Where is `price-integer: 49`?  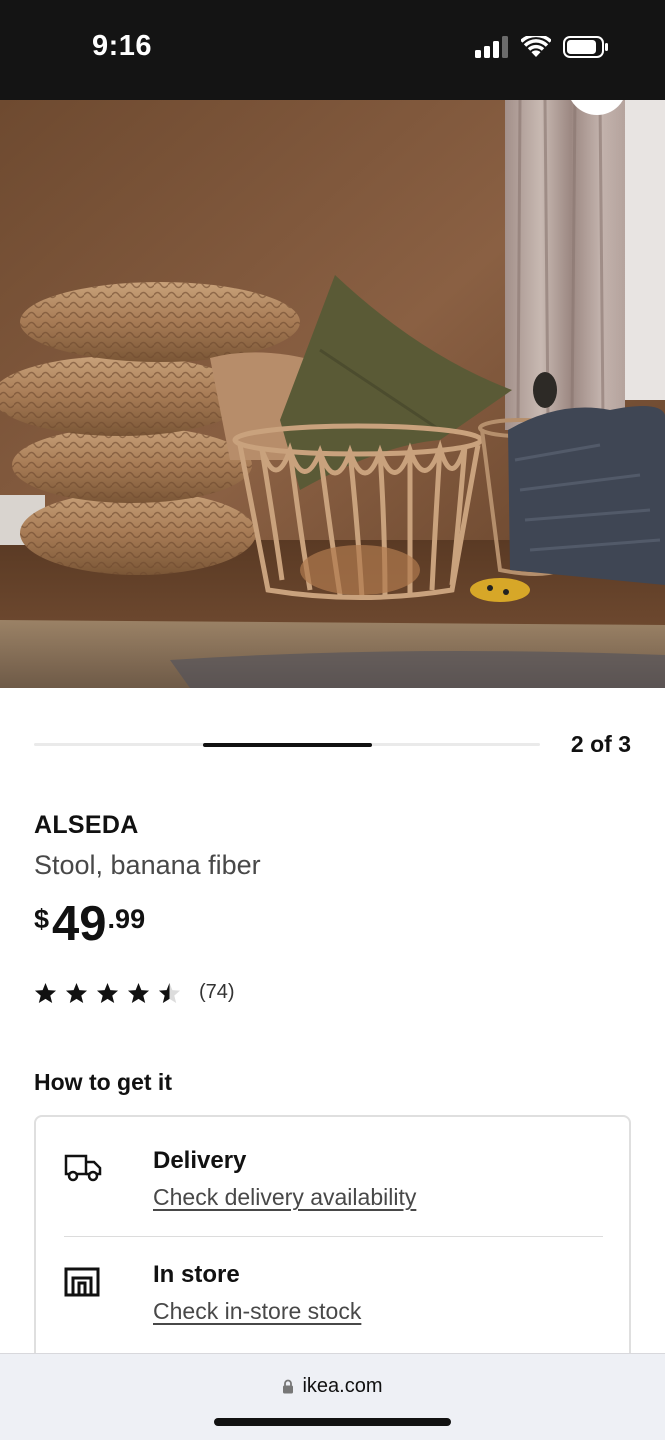
price-integer: 49 is located at coordinates (79, 924).